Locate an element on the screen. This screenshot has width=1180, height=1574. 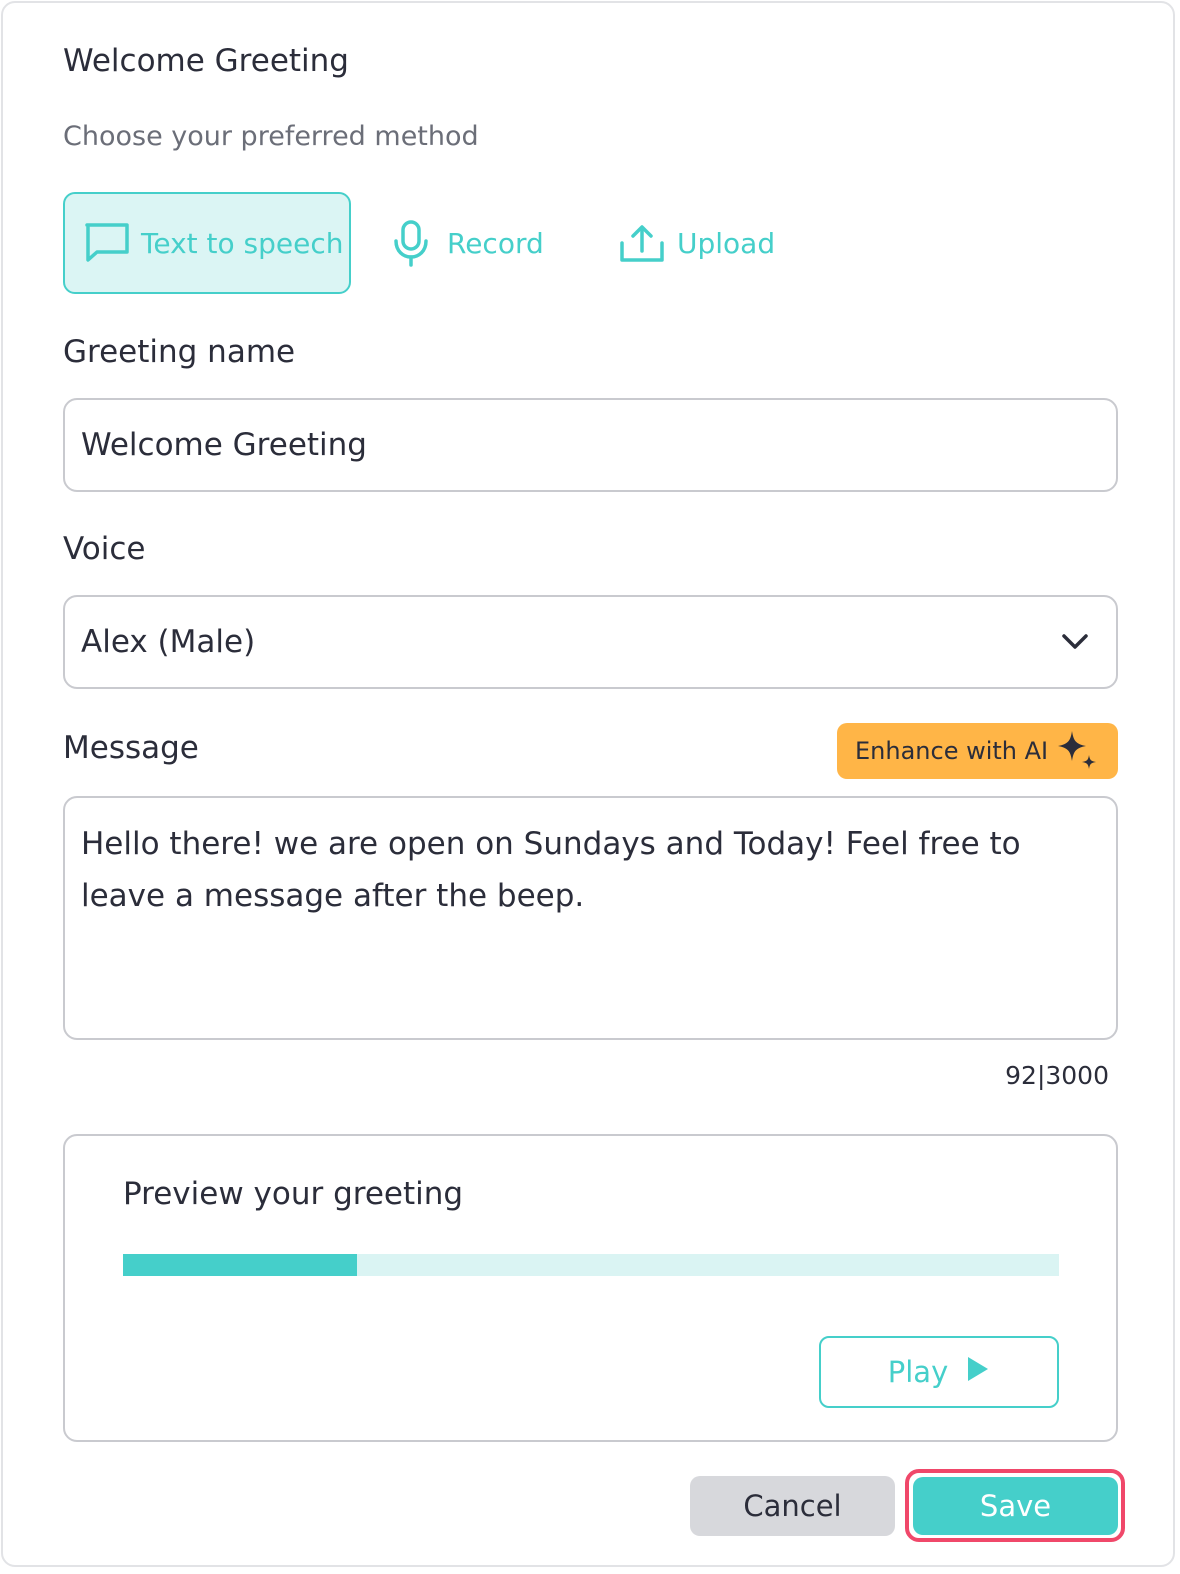
greeting-name-value: Welcome Greeting is located at coordinates (224, 445).